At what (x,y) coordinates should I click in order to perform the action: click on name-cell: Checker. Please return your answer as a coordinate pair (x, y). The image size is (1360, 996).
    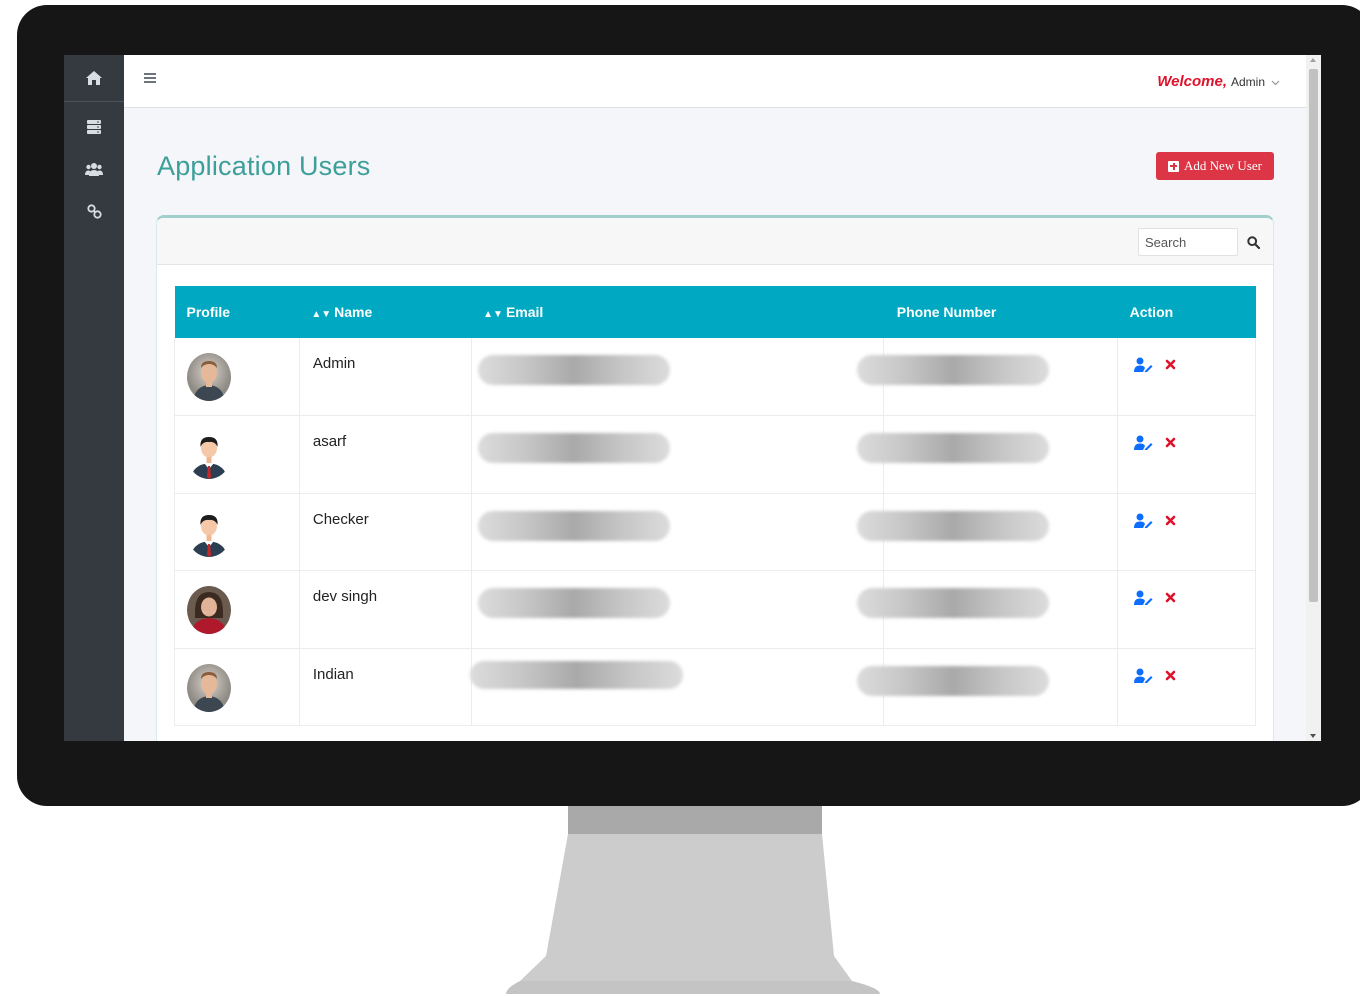
    Looking at the image, I should click on (385, 532).